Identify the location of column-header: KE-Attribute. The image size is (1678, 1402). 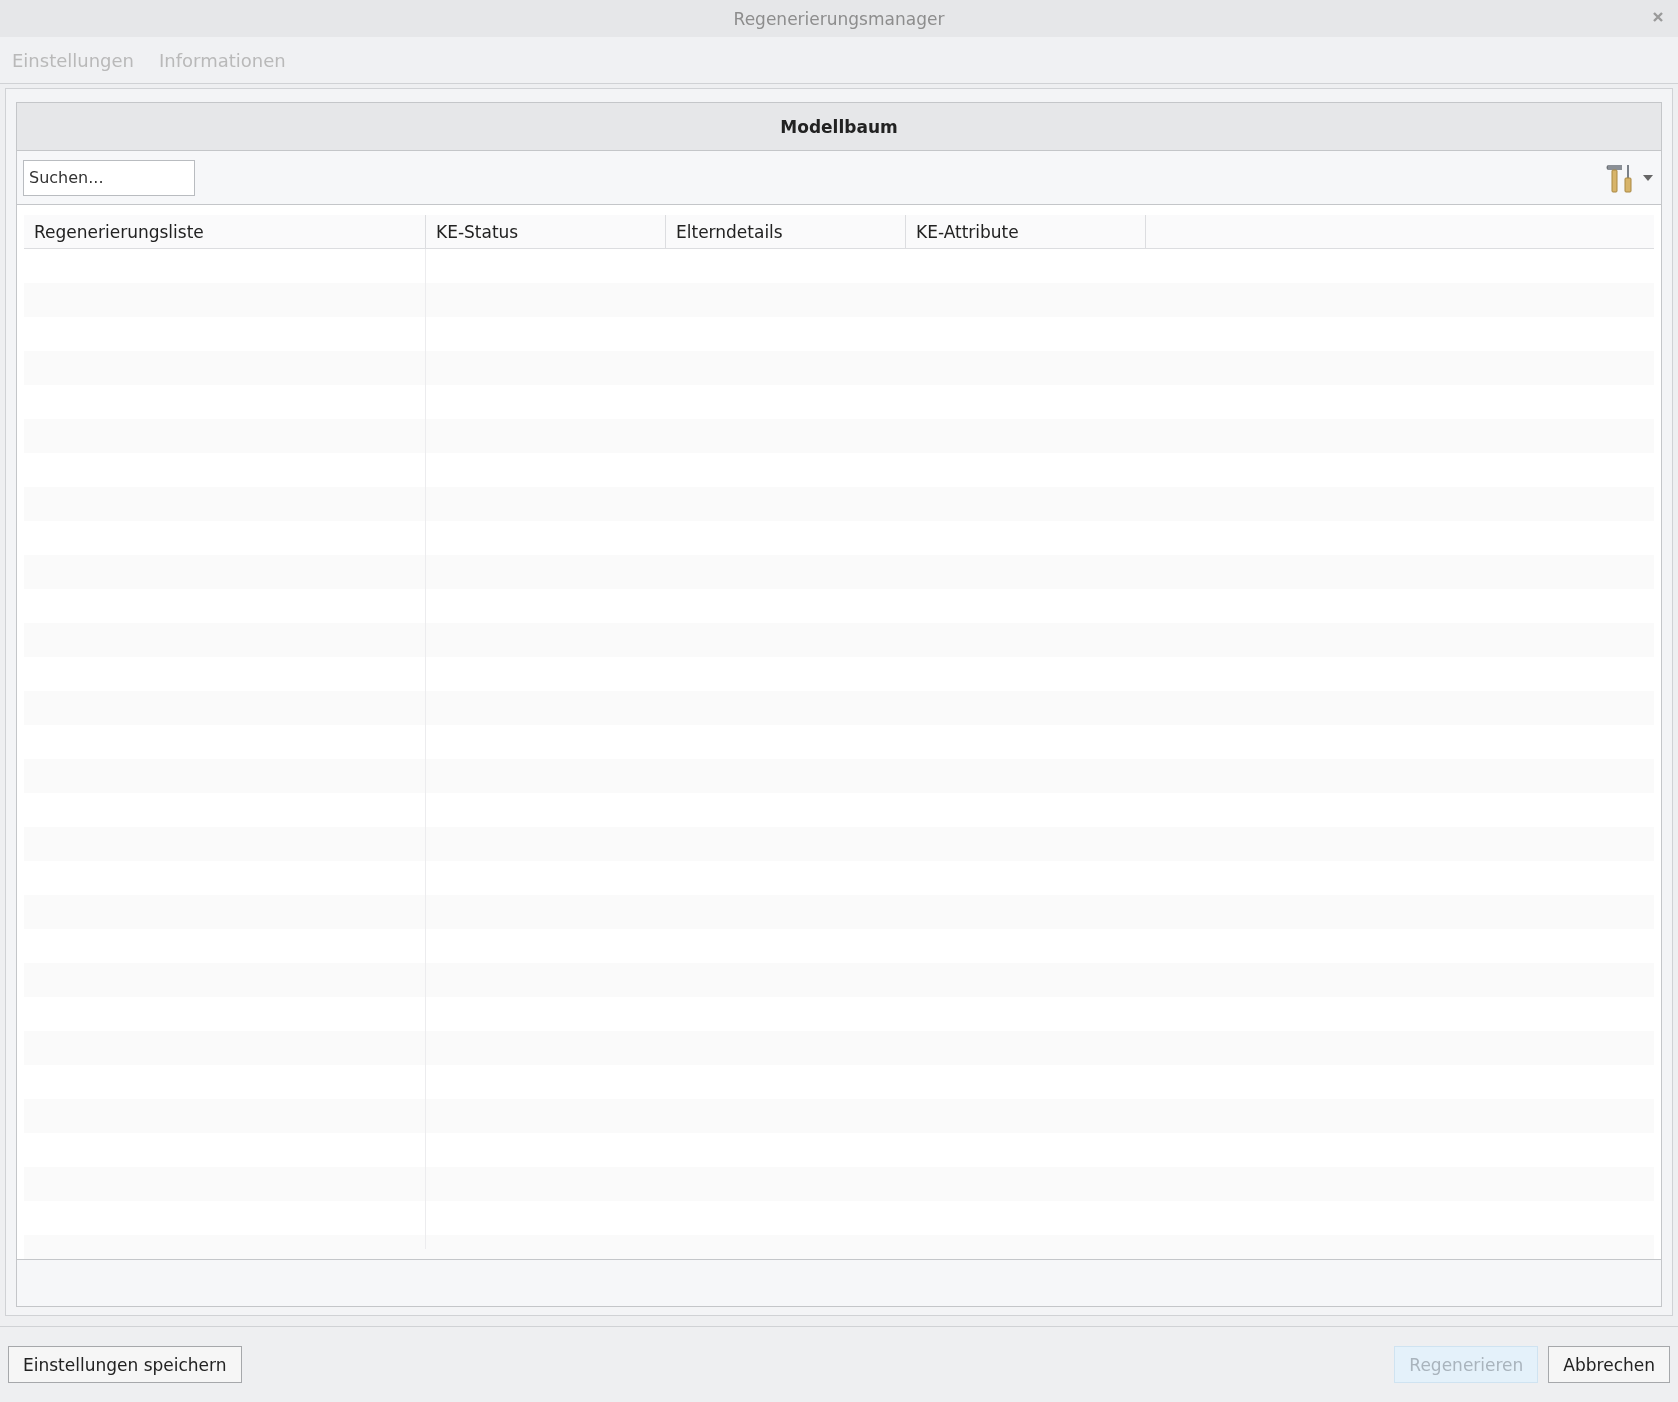
(1026, 231).